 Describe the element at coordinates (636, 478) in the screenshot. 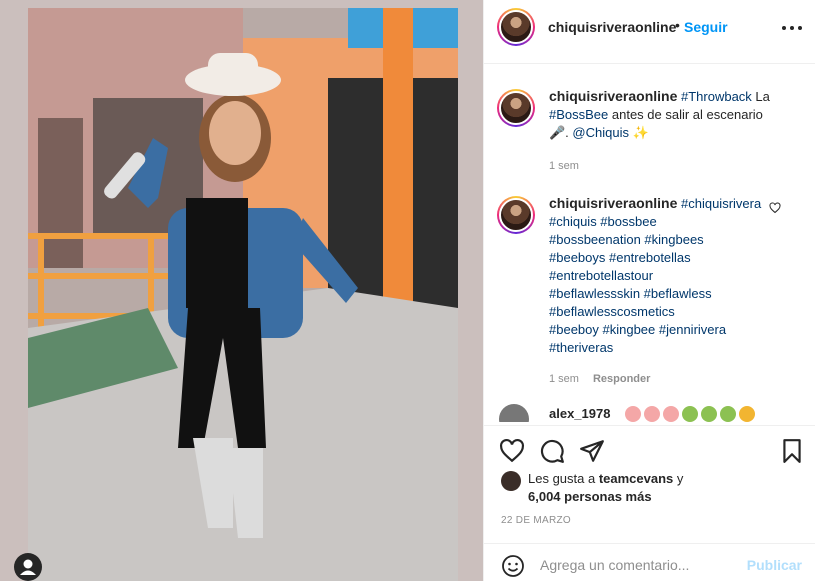

I see `liker-username: teamcevans` at that location.